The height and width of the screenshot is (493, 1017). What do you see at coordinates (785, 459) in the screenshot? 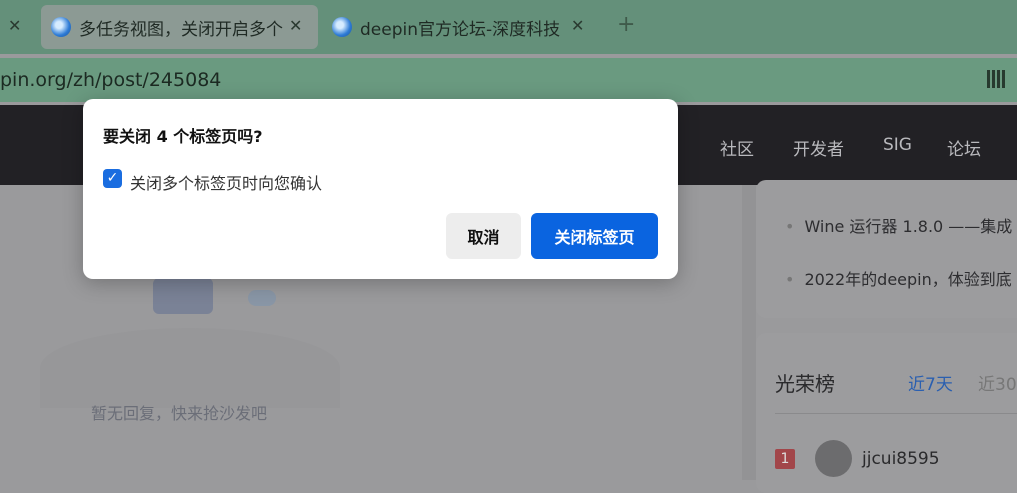
I see `rank-badge: 1` at bounding box center [785, 459].